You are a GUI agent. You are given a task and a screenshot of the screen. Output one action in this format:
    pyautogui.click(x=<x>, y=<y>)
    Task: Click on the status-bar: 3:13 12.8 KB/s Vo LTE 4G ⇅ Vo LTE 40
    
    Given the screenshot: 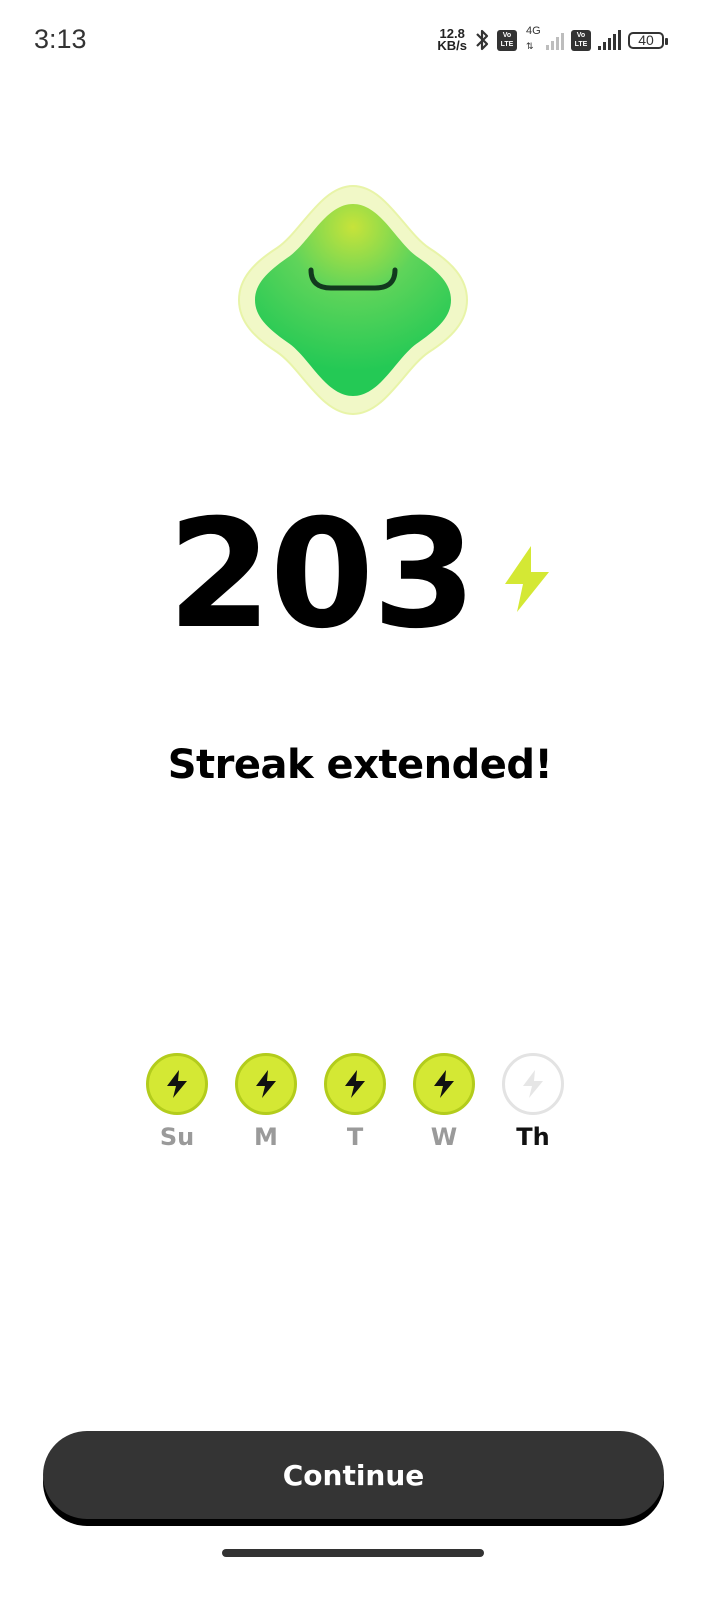 What is the action you would take?
    pyautogui.click(x=360, y=40)
    